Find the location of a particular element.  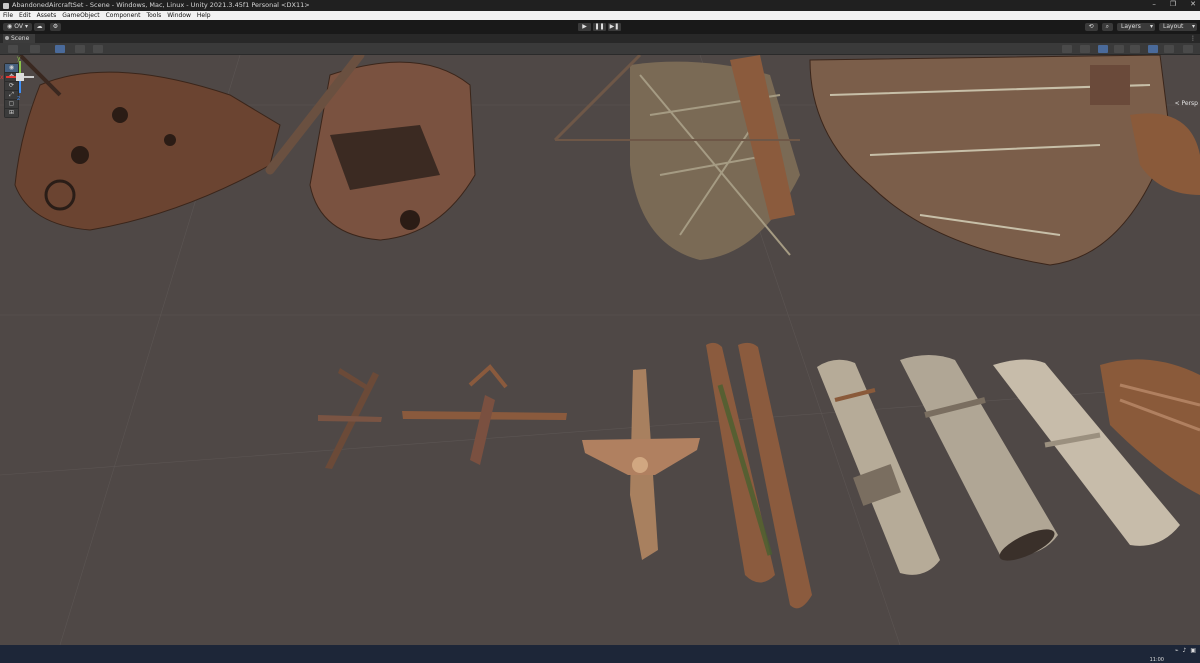

tab-bar: Scene ⋮ is located at coordinates (600, 38).